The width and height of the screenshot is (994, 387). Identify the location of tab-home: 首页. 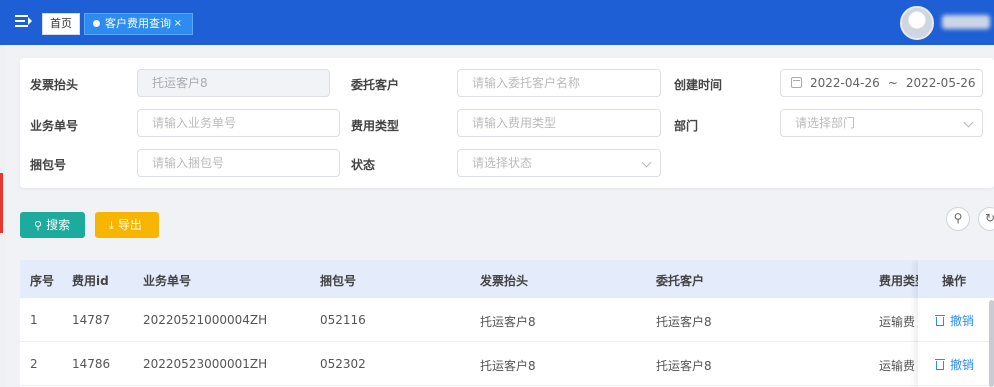
(61, 24).